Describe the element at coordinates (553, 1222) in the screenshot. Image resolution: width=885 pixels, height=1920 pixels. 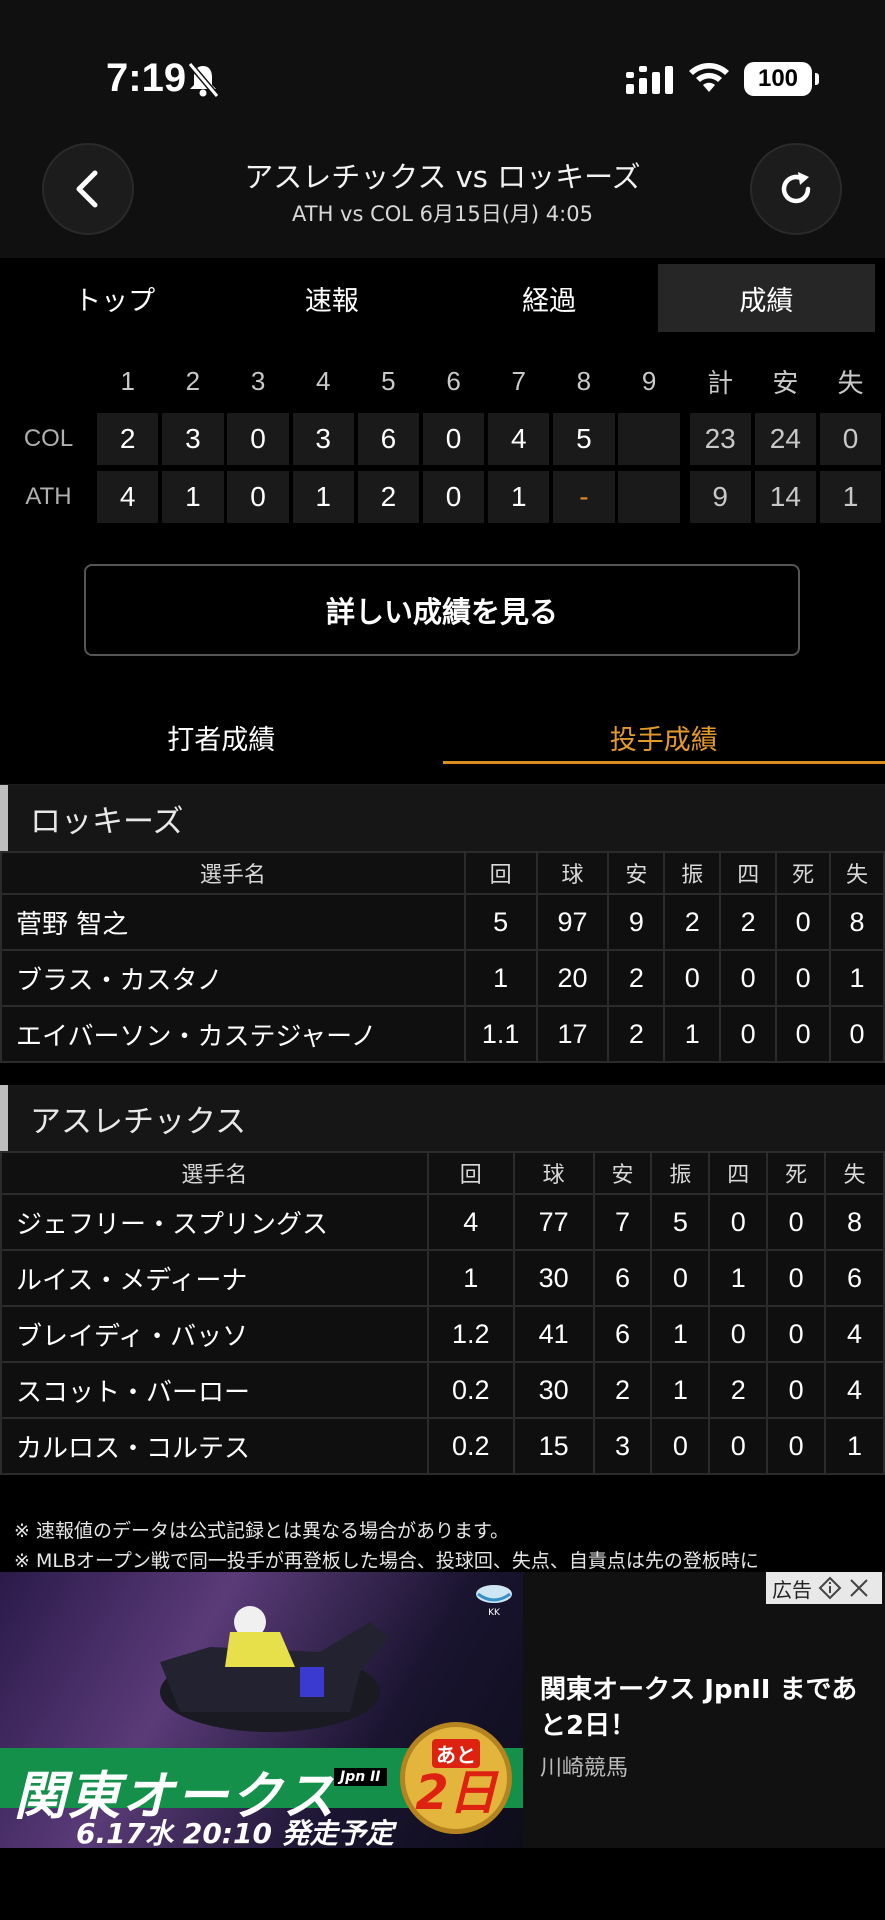
I see `stat-cell: 77` at that location.